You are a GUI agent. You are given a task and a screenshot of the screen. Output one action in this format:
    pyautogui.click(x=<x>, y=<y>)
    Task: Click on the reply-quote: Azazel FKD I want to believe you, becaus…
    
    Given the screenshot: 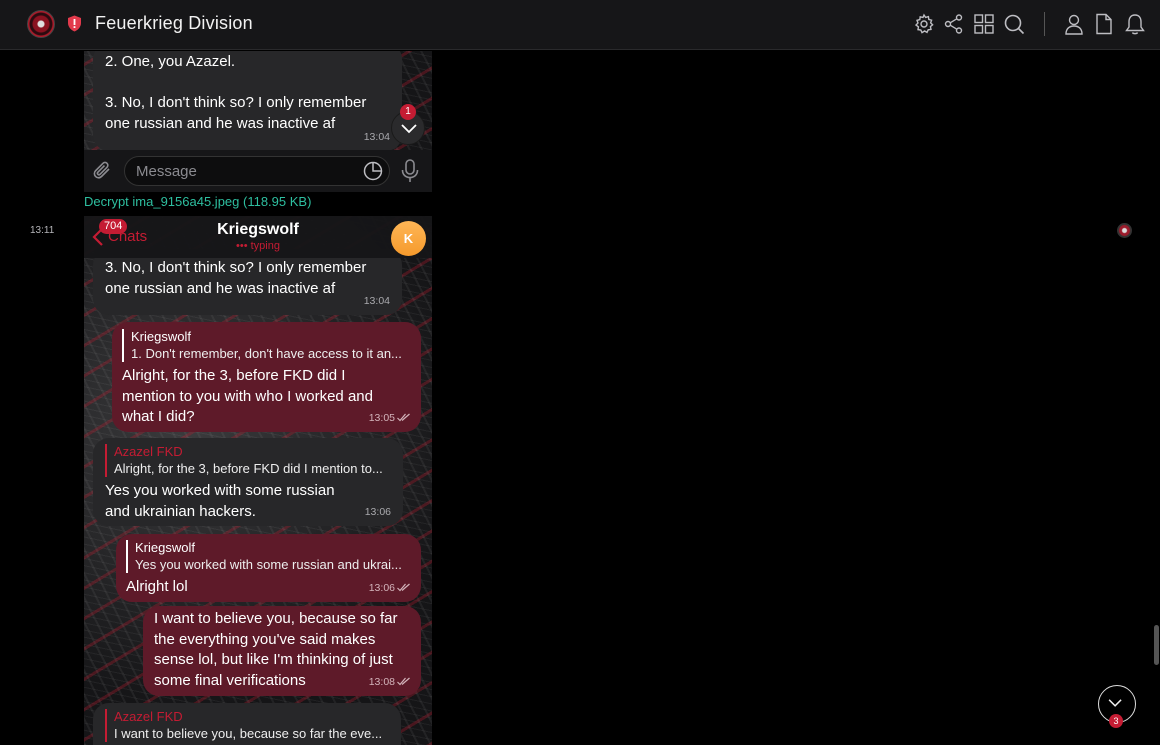 What is the action you would take?
    pyautogui.click(x=247, y=725)
    